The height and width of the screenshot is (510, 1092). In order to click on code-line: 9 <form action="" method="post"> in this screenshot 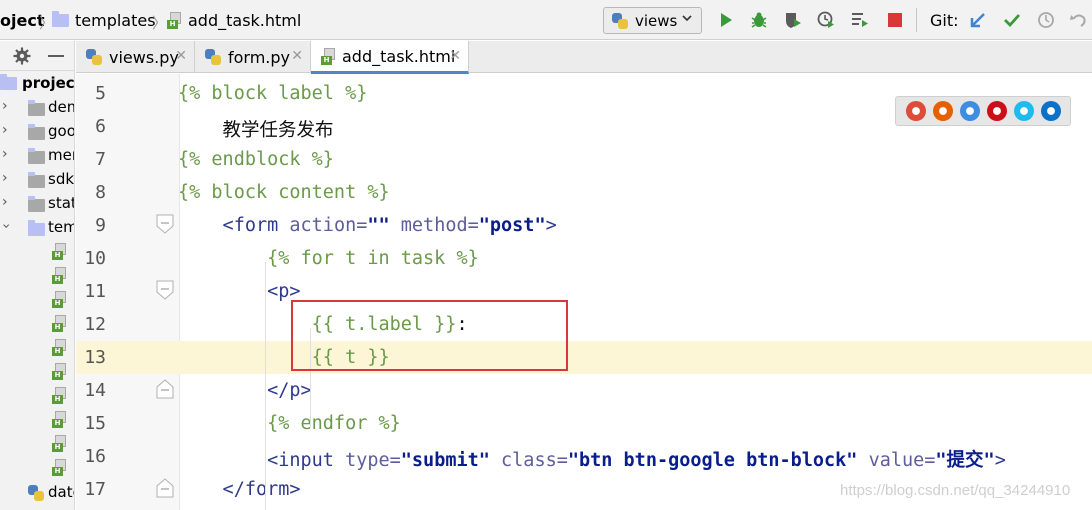, I will do `click(584, 225)`.